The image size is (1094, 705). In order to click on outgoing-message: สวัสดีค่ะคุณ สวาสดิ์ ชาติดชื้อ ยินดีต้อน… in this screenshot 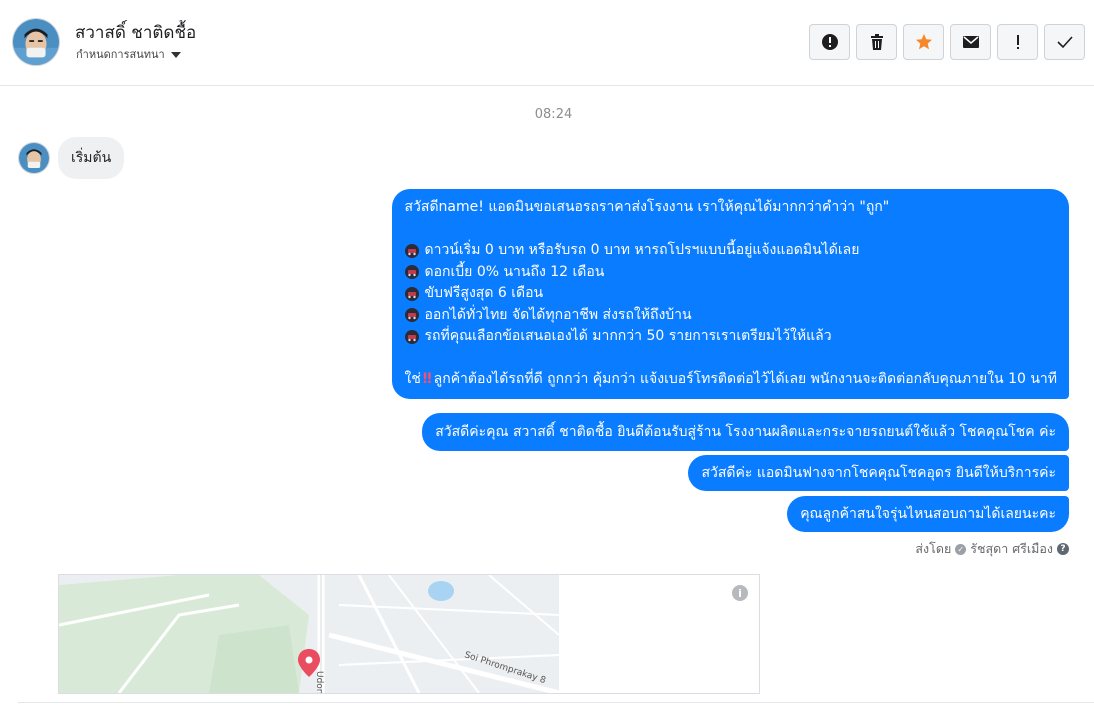, I will do `click(745, 432)`.